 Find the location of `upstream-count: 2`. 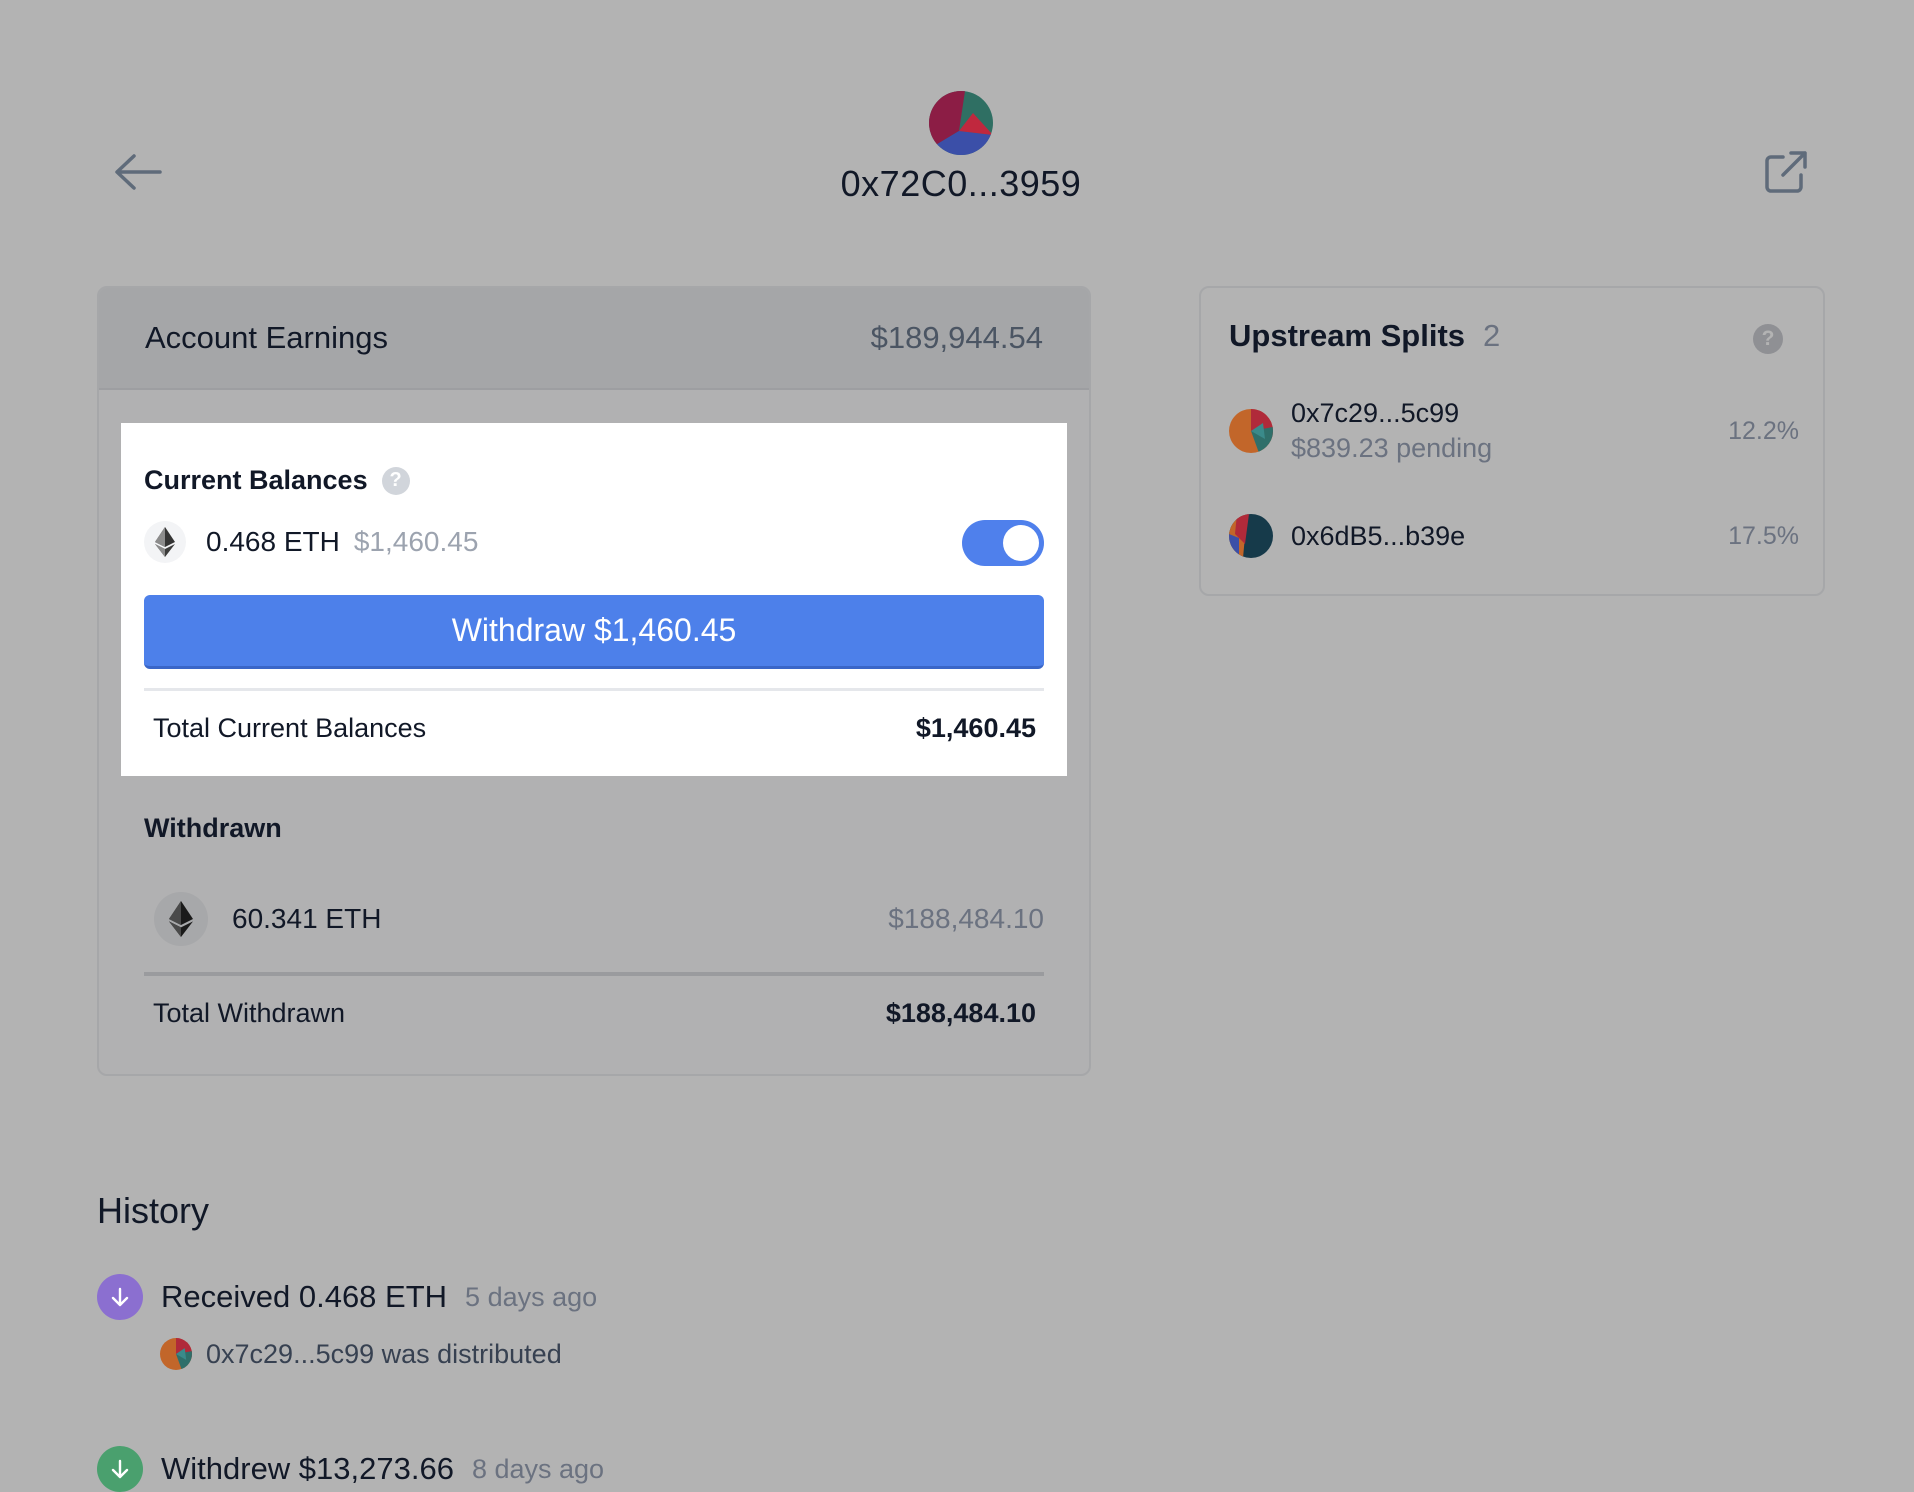

upstream-count: 2 is located at coordinates (1492, 335).